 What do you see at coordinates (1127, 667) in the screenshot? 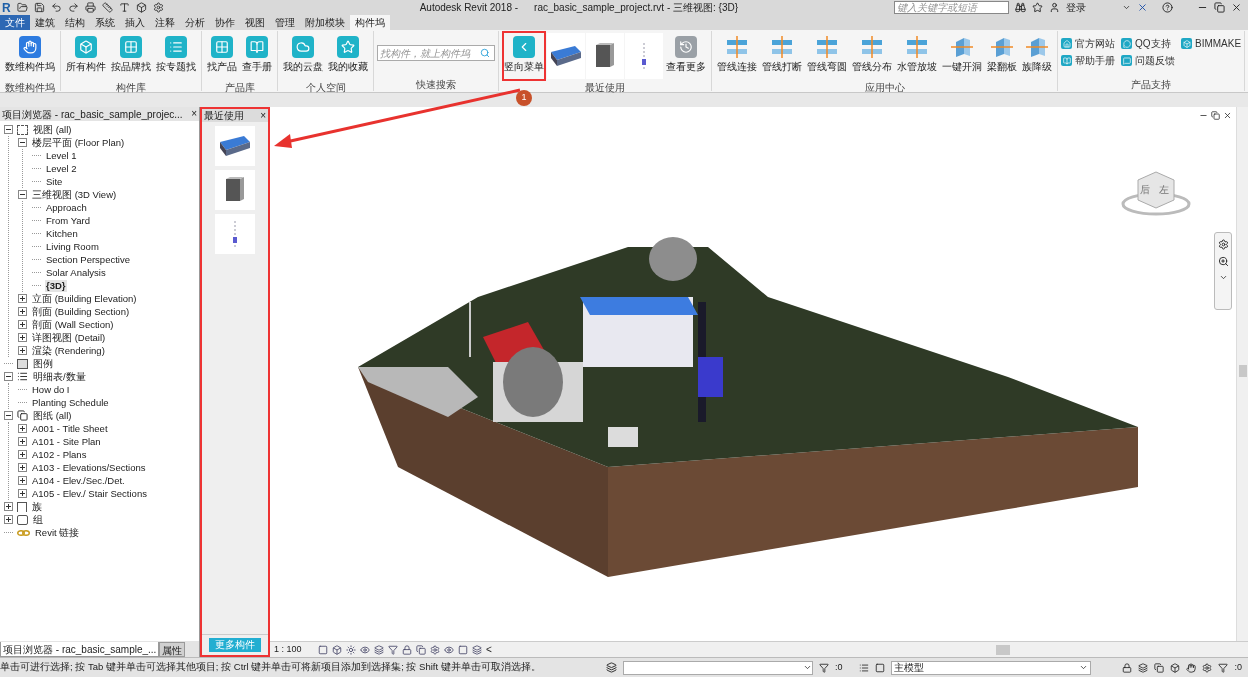
I see `lock-icon` at bounding box center [1127, 667].